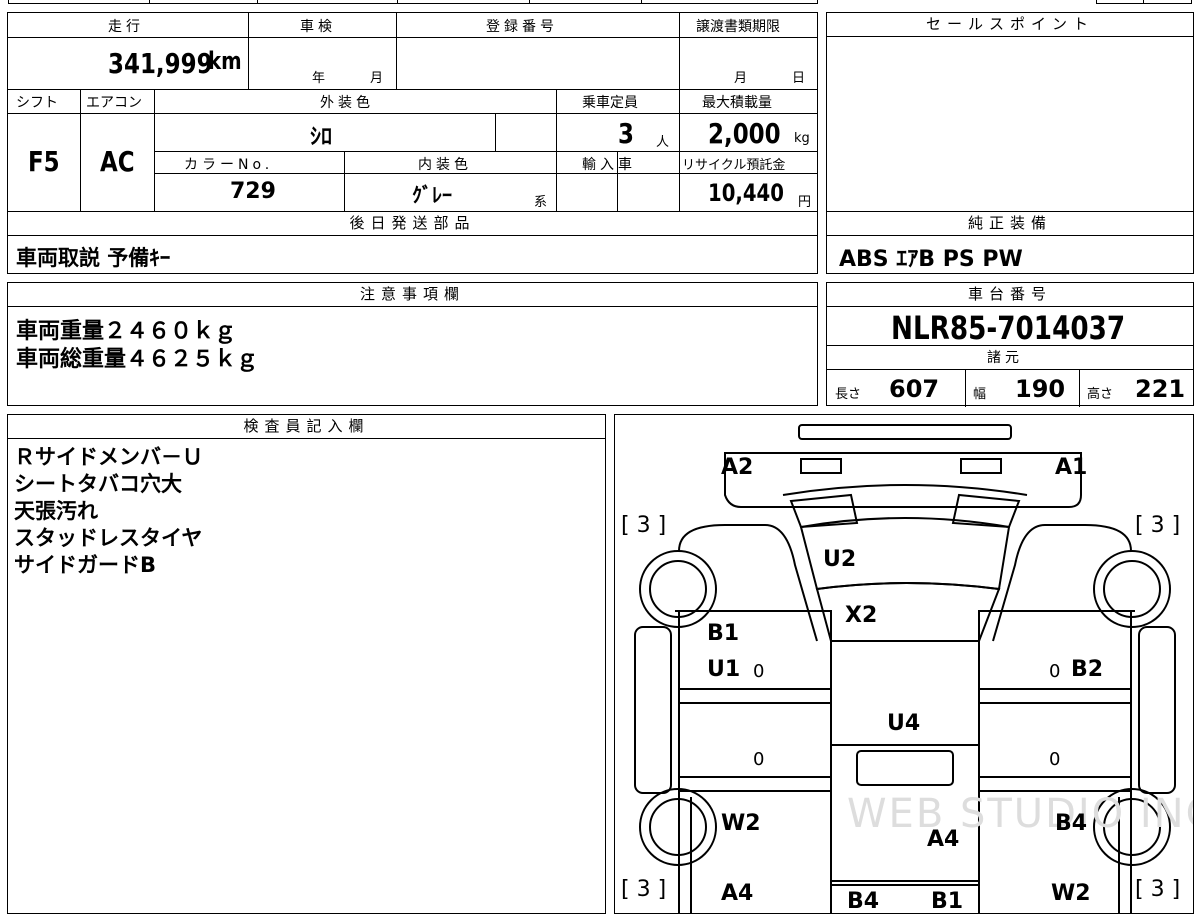  I want to click on sales-point-label: セールスポイント, so click(1010, 25).